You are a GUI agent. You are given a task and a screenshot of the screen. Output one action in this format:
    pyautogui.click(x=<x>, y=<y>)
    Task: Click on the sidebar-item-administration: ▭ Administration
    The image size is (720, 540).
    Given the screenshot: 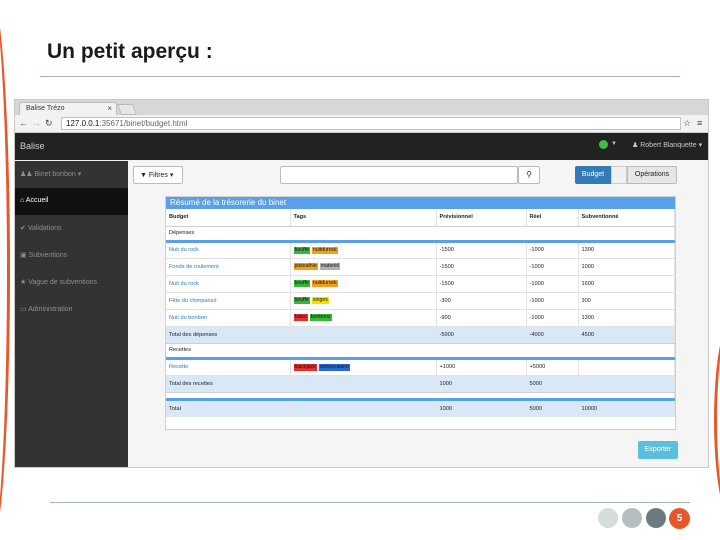 What is the action you would take?
    pyautogui.click(x=71, y=309)
    